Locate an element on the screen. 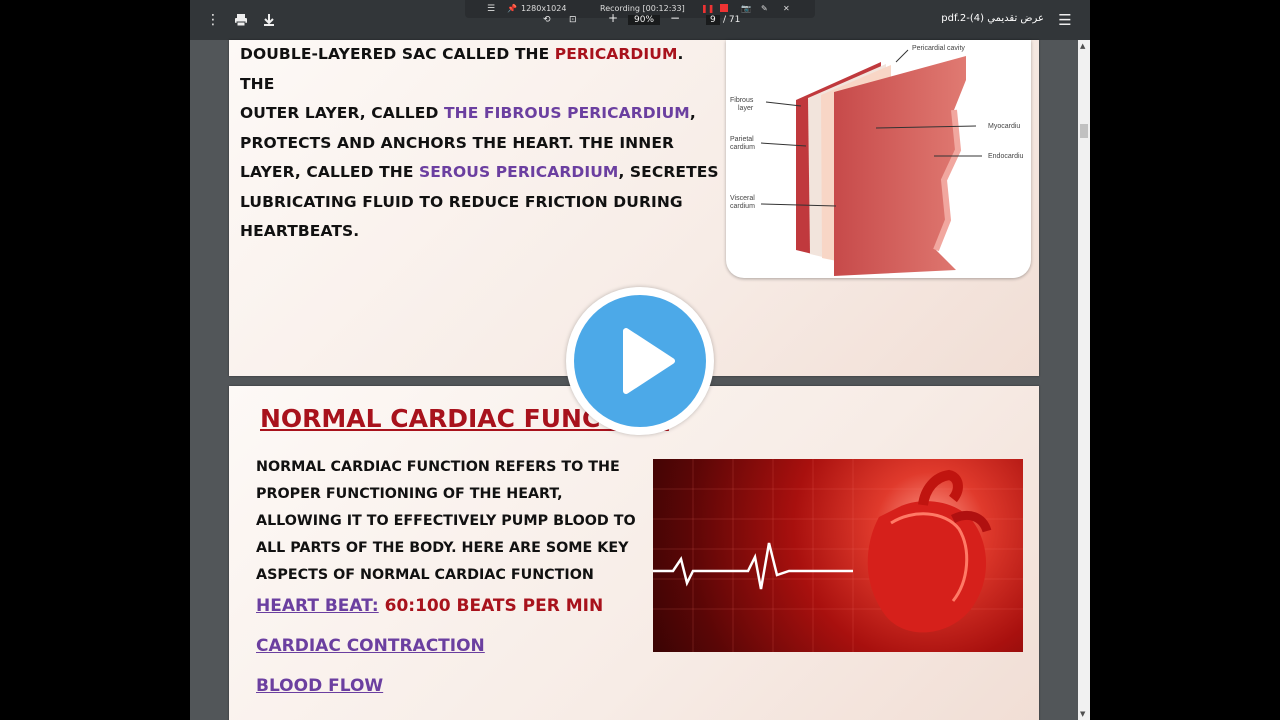 The width and height of the screenshot is (1280, 720). pause-record-icon: ❚❚ is located at coordinates (707, 8).